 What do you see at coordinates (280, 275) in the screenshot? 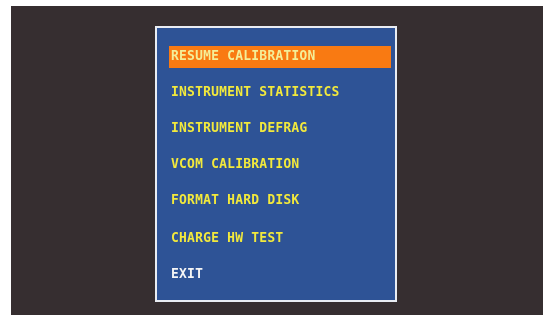
I see `menu-item-exit: EXIT` at bounding box center [280, 275].